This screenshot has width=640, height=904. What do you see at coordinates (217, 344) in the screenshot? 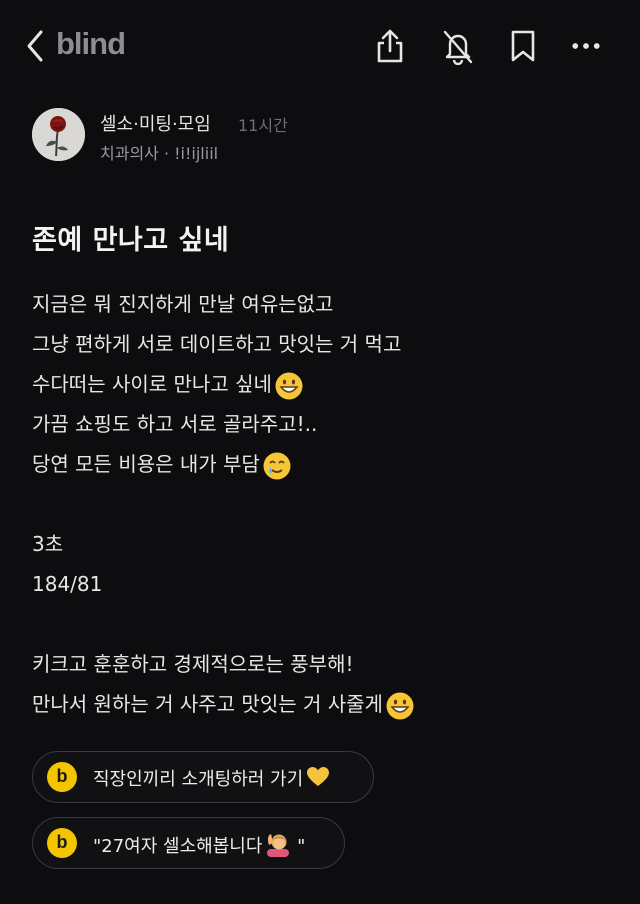
I see `body-line: 그냥 편하게 서로 데이트하고 맛잇는 거 먹고` at bounding box center [217, 344].